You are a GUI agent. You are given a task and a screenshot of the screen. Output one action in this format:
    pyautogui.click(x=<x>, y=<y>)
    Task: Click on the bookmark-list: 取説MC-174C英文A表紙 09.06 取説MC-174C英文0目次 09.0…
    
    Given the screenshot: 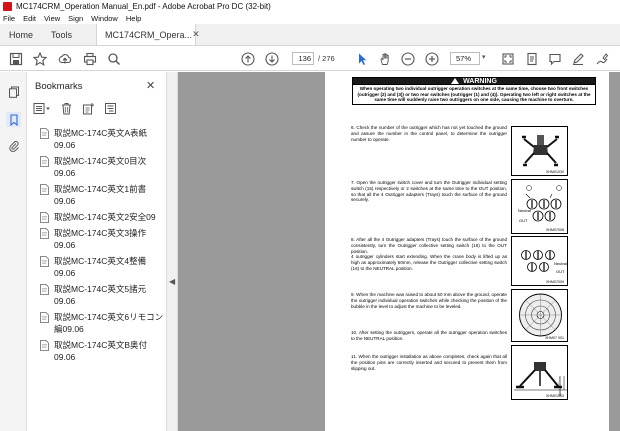 What is the action you would take?
    pyautogui.click(x=102, y=247)
    